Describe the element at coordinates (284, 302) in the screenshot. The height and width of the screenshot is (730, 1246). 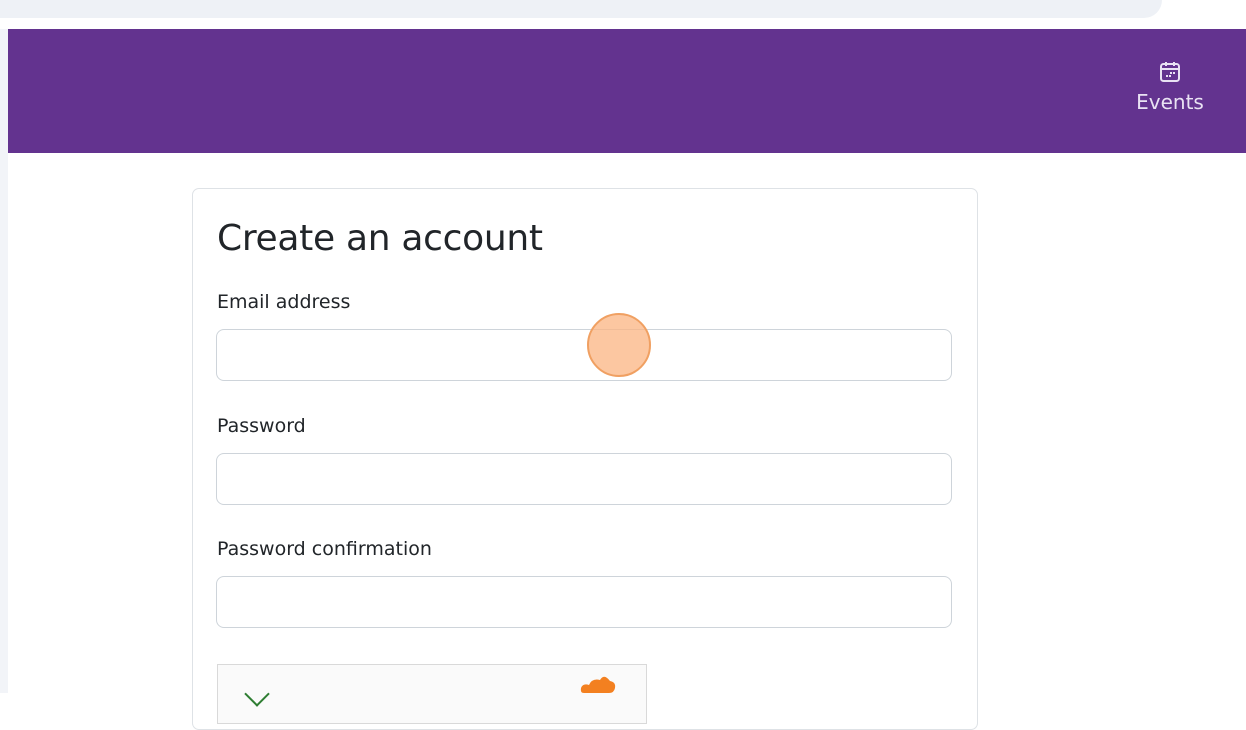
I see `email-label: Email address` at that location.